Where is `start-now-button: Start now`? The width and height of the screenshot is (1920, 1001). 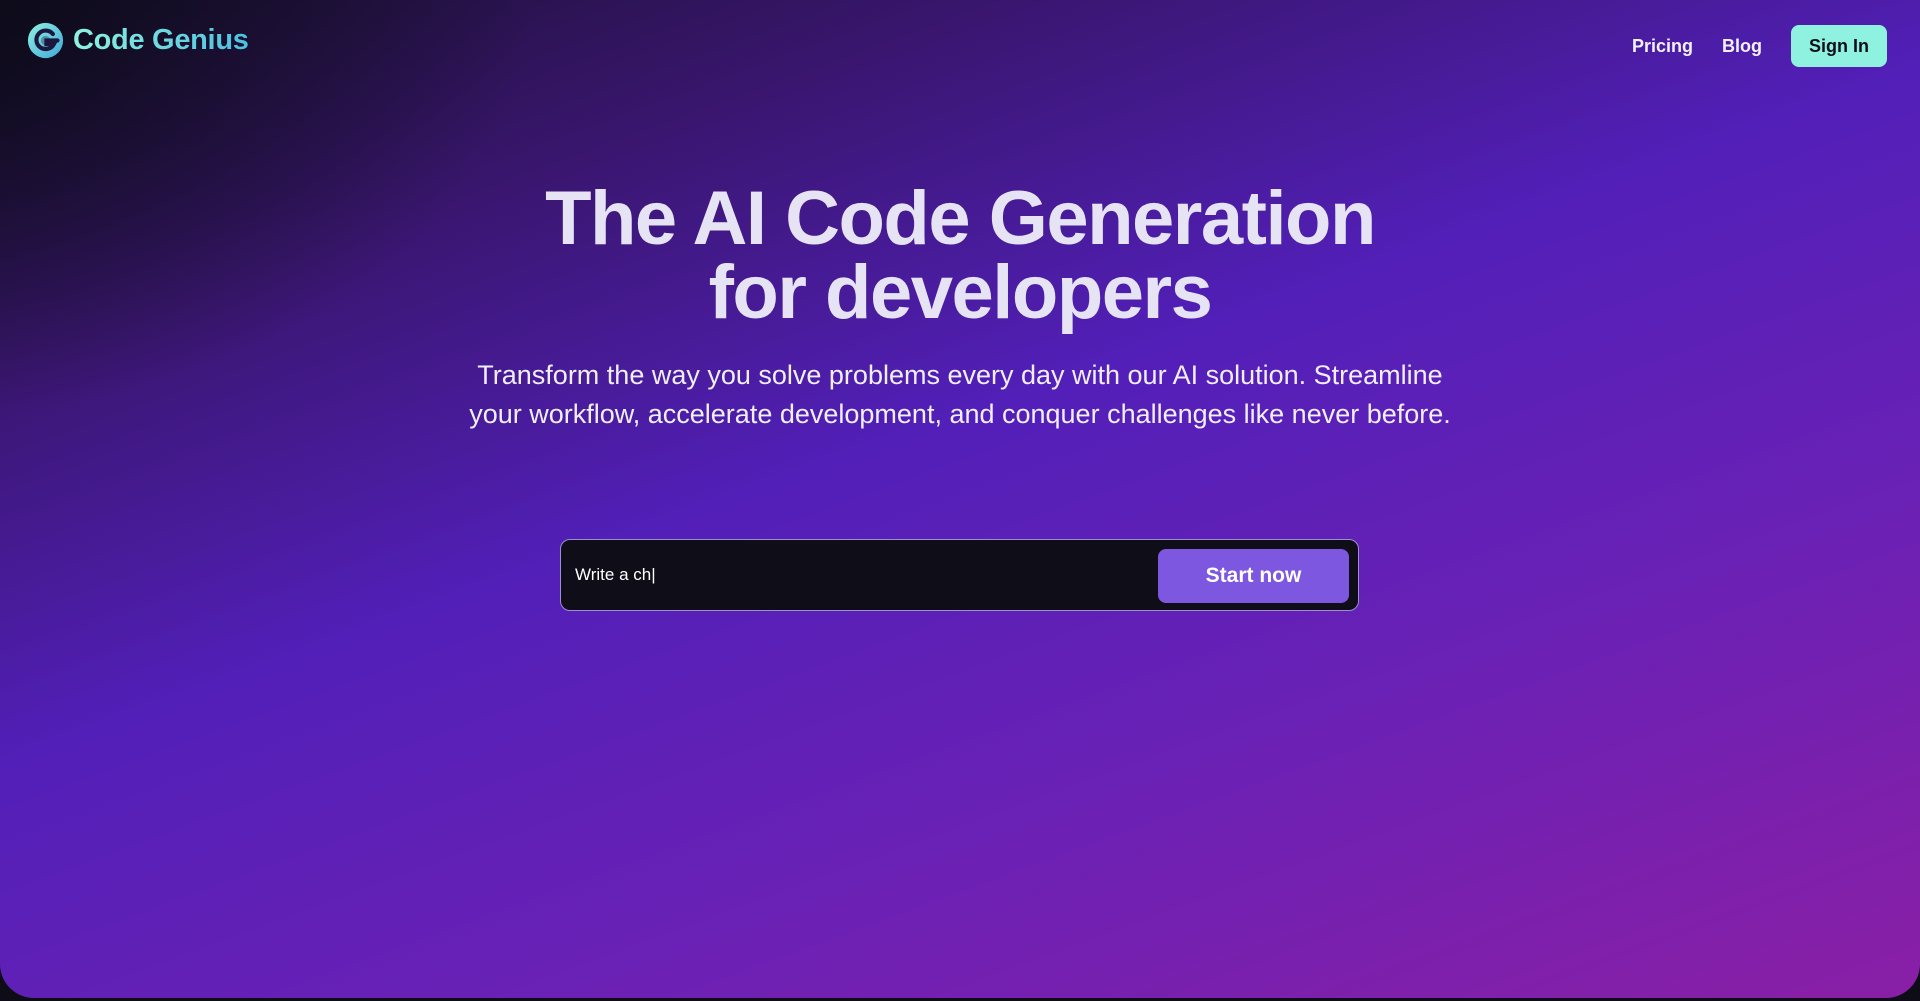 start-now-button: Start now is located at coordinates (1253, 576).